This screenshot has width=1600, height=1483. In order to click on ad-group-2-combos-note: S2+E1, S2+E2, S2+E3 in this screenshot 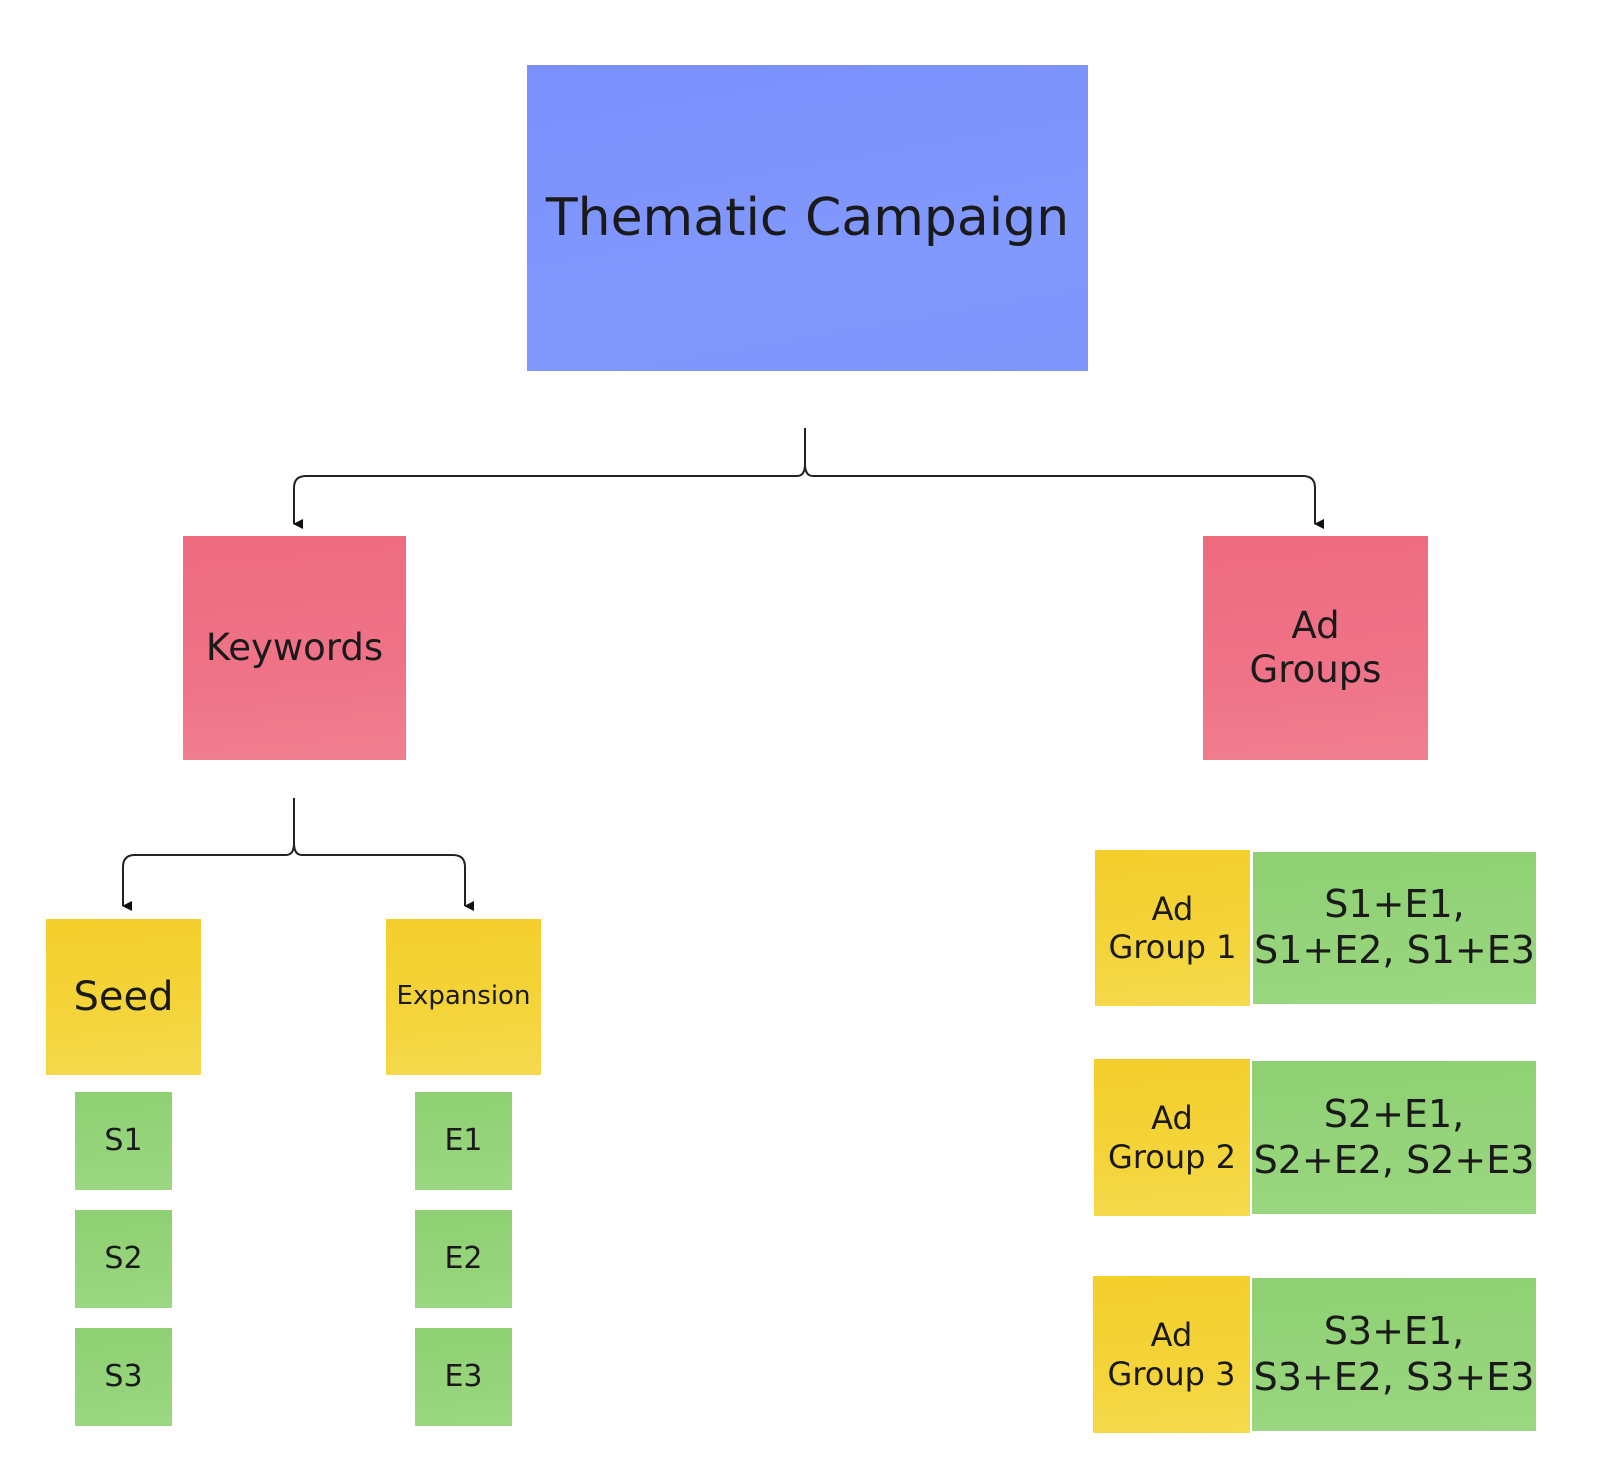, I will do `click(1394, 1137)`.